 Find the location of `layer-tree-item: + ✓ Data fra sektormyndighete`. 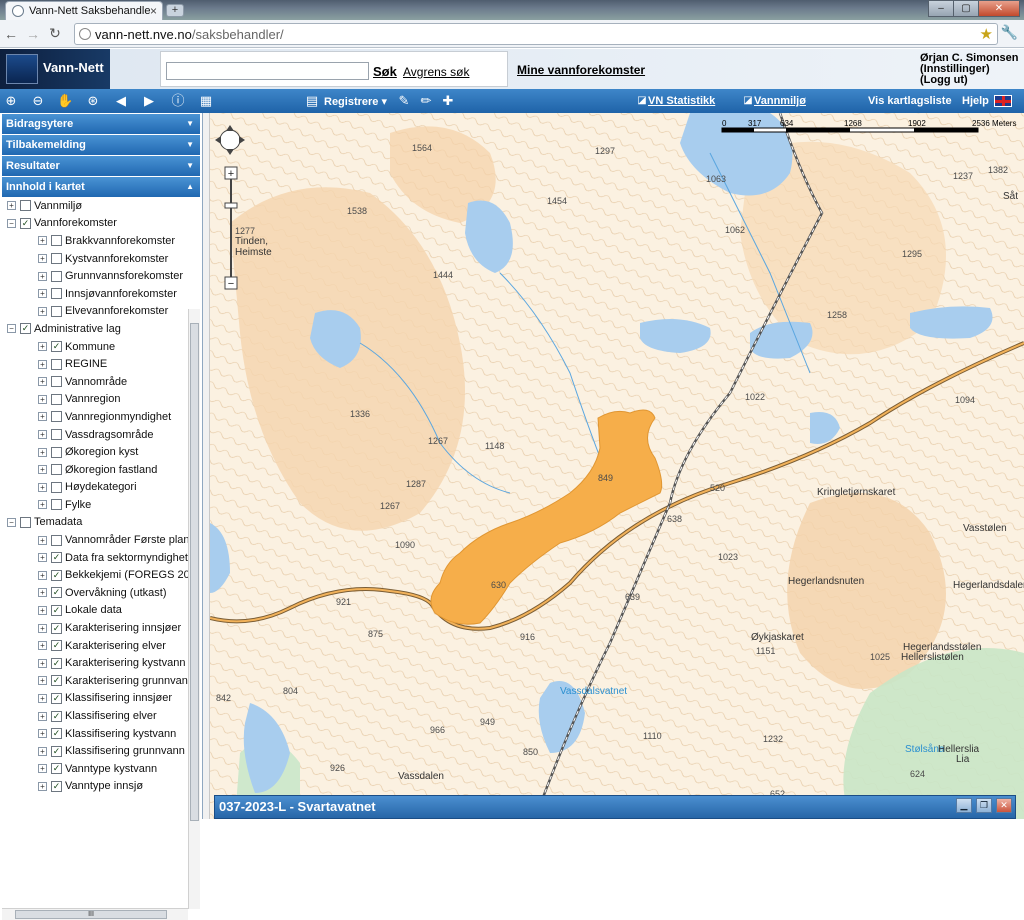

layer-tree-item: + ✓ Data fra sektormyndighete is located at coordinates (95, 558).